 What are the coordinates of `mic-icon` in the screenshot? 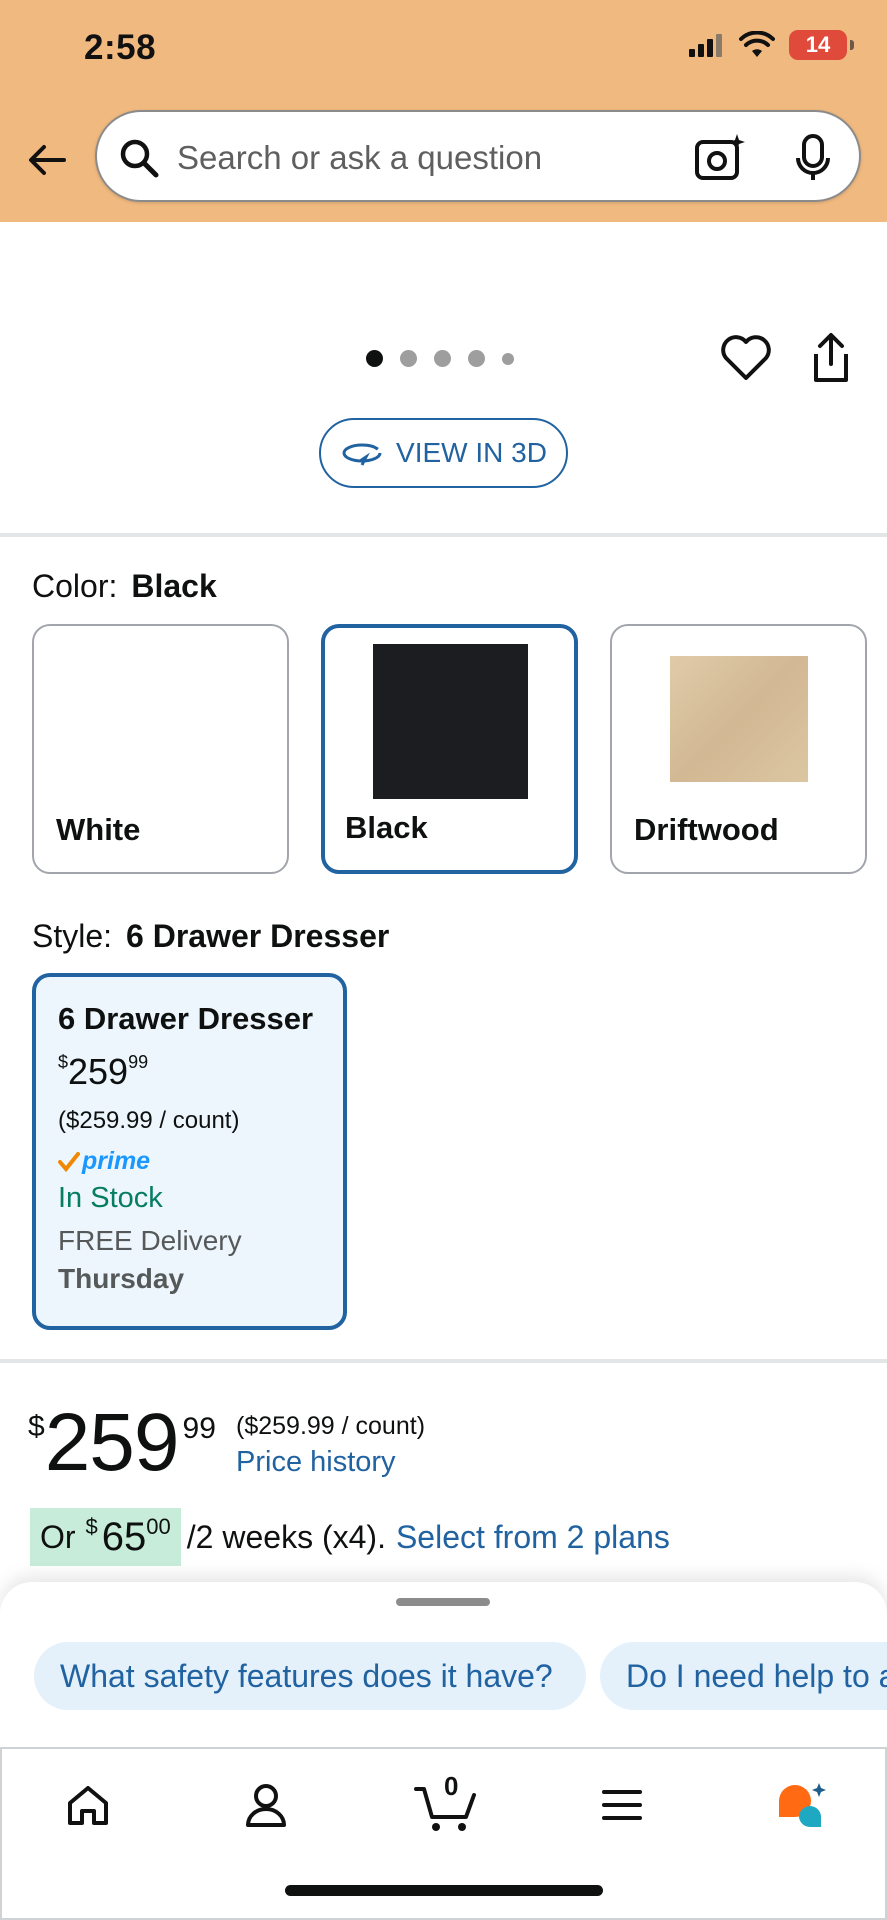 It's located at (813, 157).